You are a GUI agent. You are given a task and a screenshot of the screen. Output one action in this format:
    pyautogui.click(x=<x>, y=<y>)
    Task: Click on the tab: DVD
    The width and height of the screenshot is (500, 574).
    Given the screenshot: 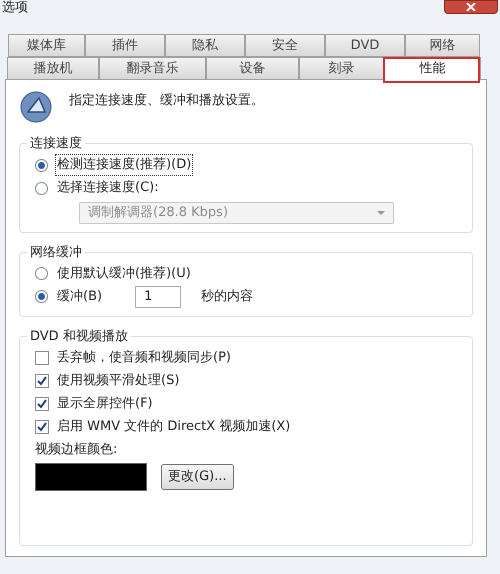 What is the action you would take?
    pyautogui.click(x=365, y=45)
    